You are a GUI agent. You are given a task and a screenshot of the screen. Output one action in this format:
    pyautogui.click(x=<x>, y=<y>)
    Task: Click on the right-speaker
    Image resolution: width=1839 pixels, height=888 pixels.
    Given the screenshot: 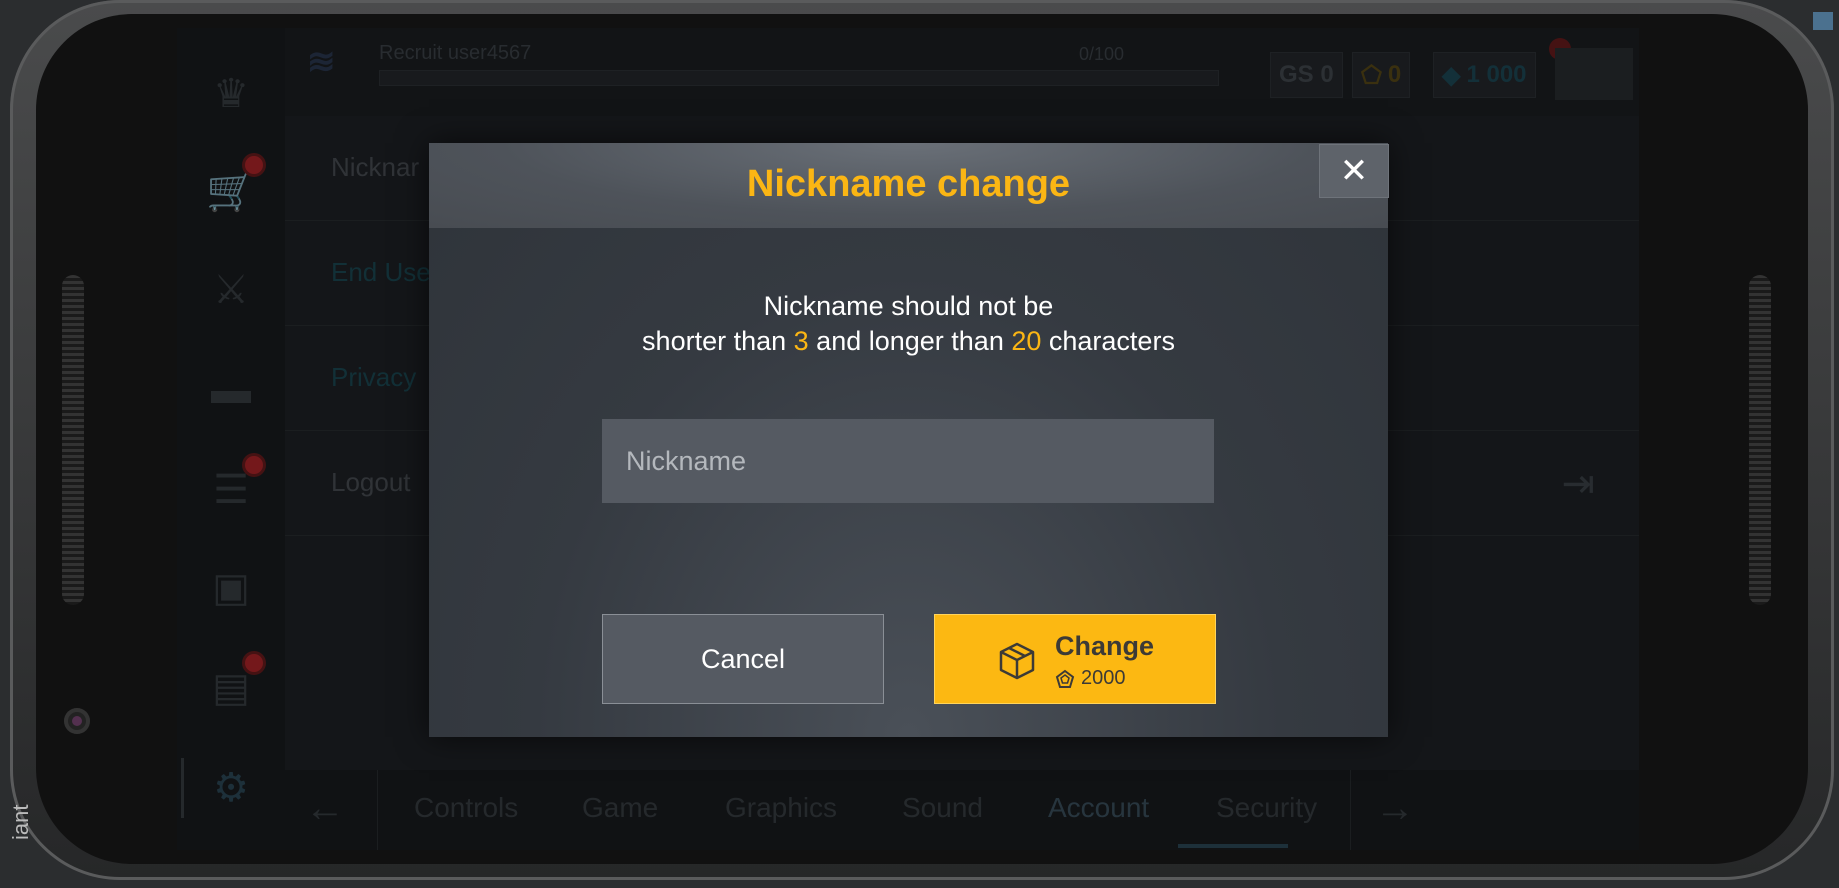 What is the action you would take?
    pyautogui.click(x=1760, y=440)
    